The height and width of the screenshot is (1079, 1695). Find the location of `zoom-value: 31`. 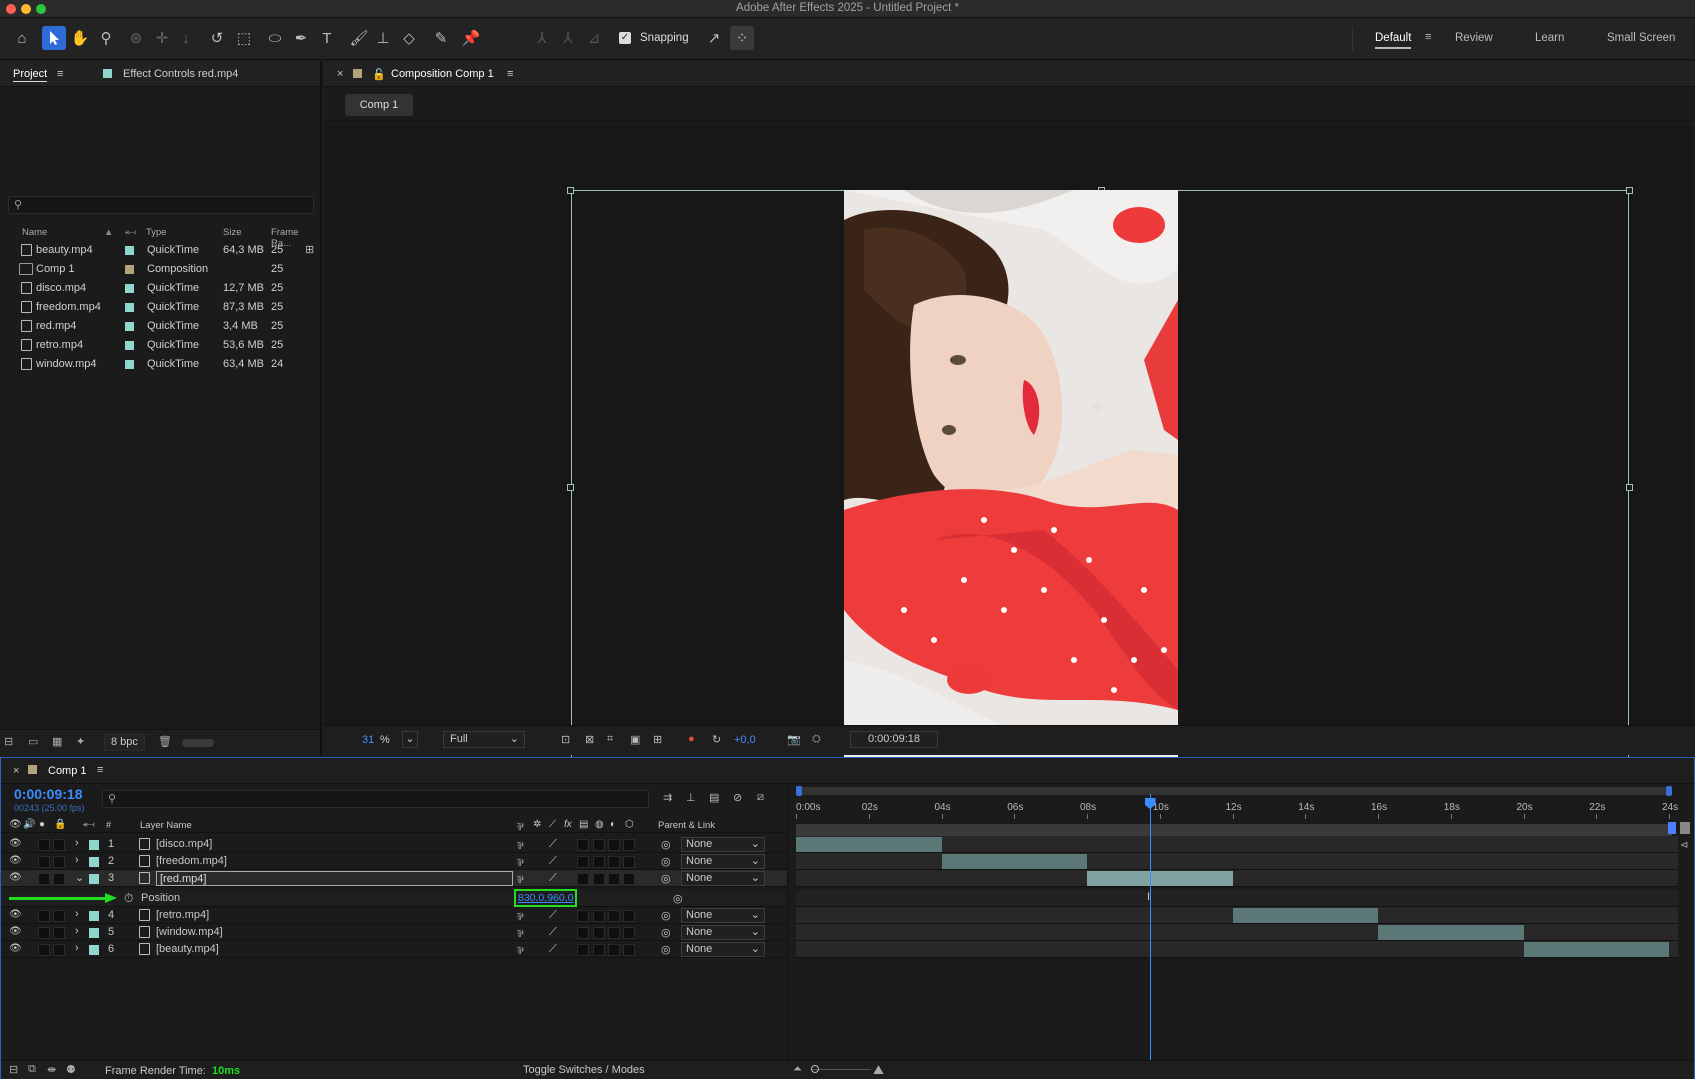

zoom-value: 31 is located at coordinates (368, 740).